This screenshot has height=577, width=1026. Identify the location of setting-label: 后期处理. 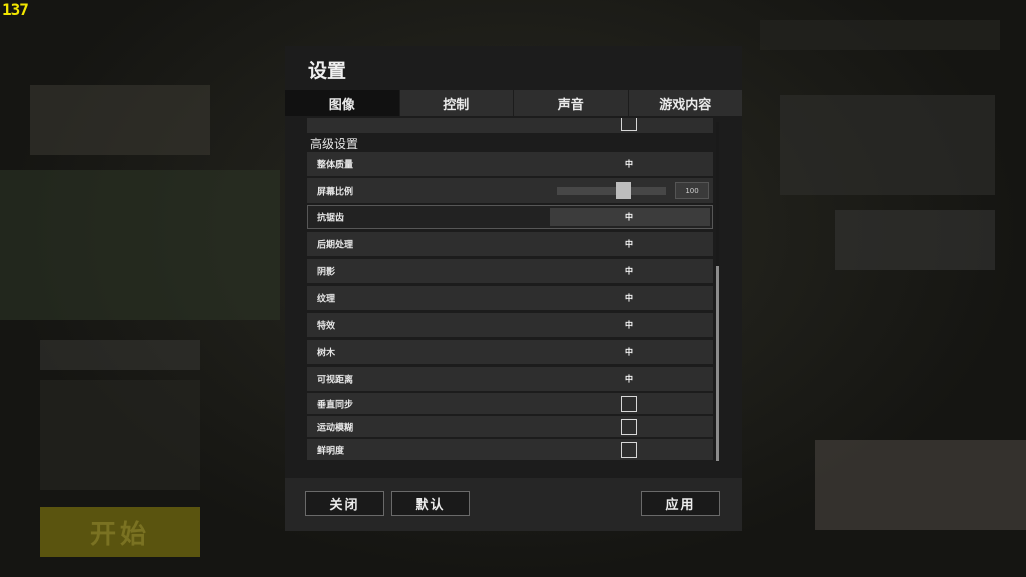
(335, 245).